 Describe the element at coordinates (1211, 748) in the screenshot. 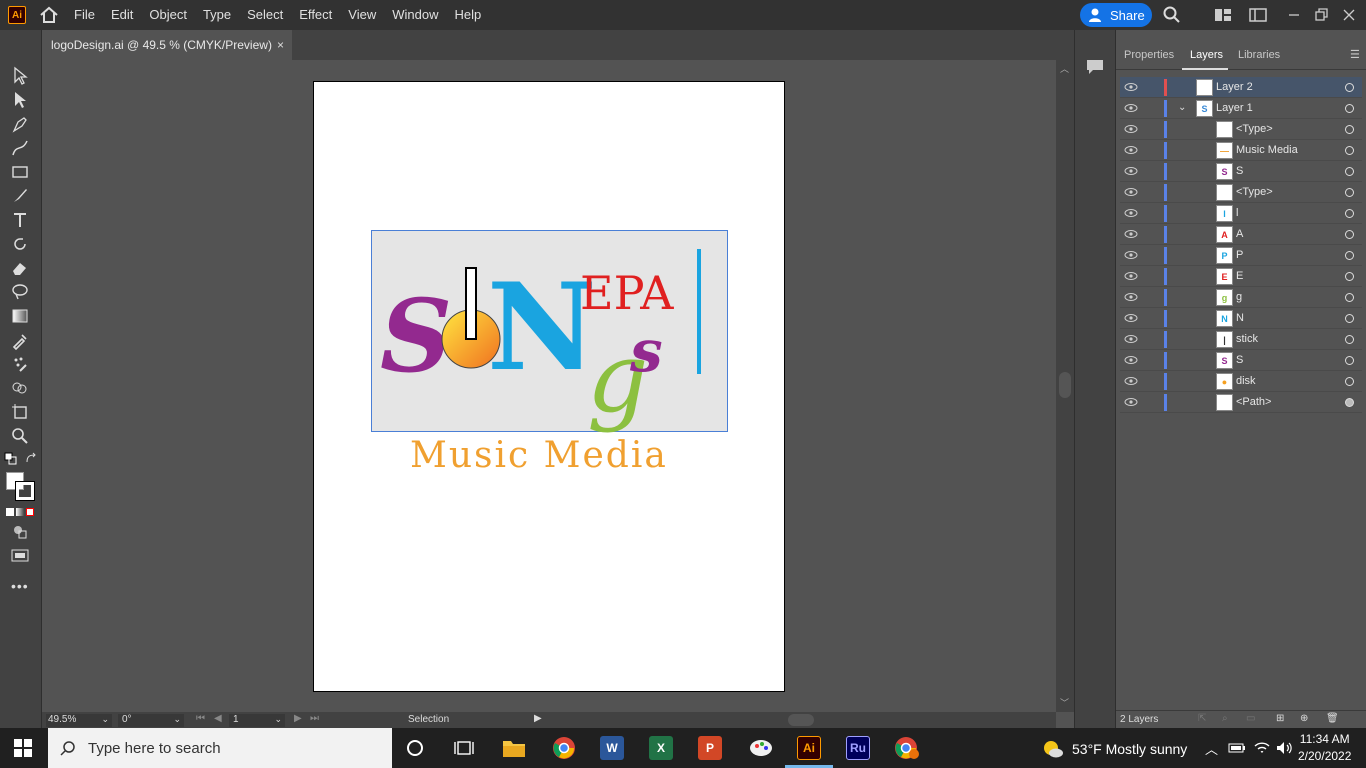

I see `show-hidden-icons-icon: ︿` at that location.